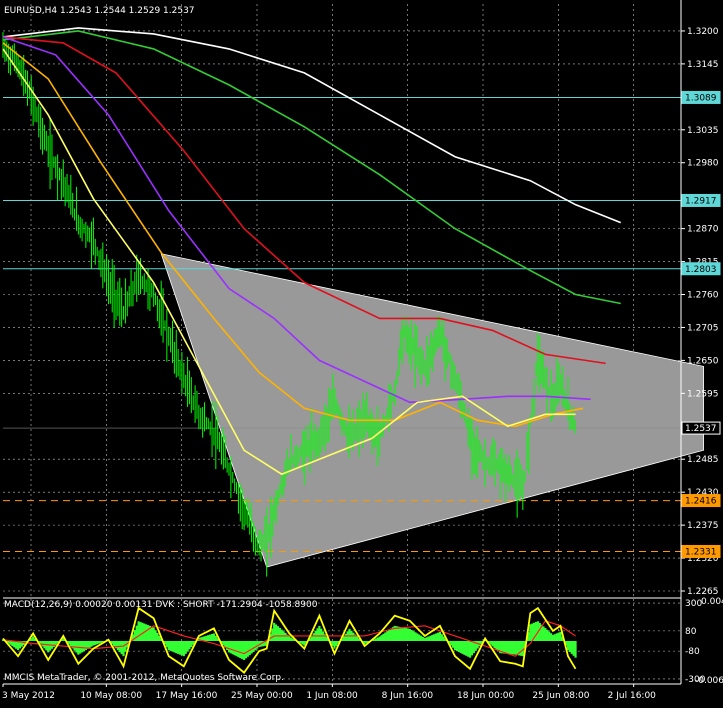 This screenshot has width=723, height=708. What do you see at coordinates (701, 502) in the screenshot?
I see `price-tag-label-4: 1.2416` at bounding box center [701, 502].